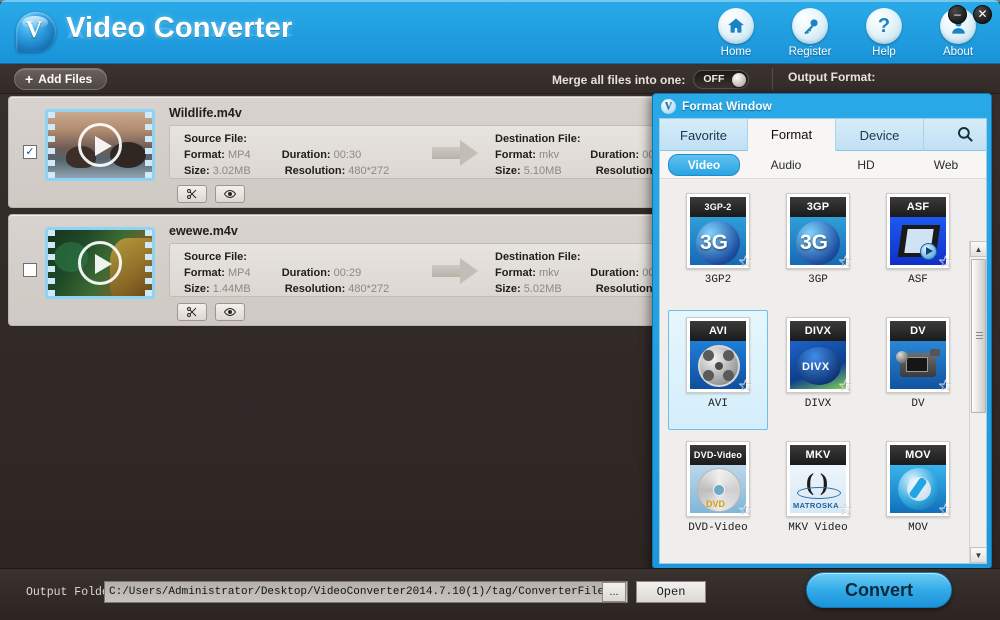  I want to click on file-name: ewewe.m4v, so click(203, 231).